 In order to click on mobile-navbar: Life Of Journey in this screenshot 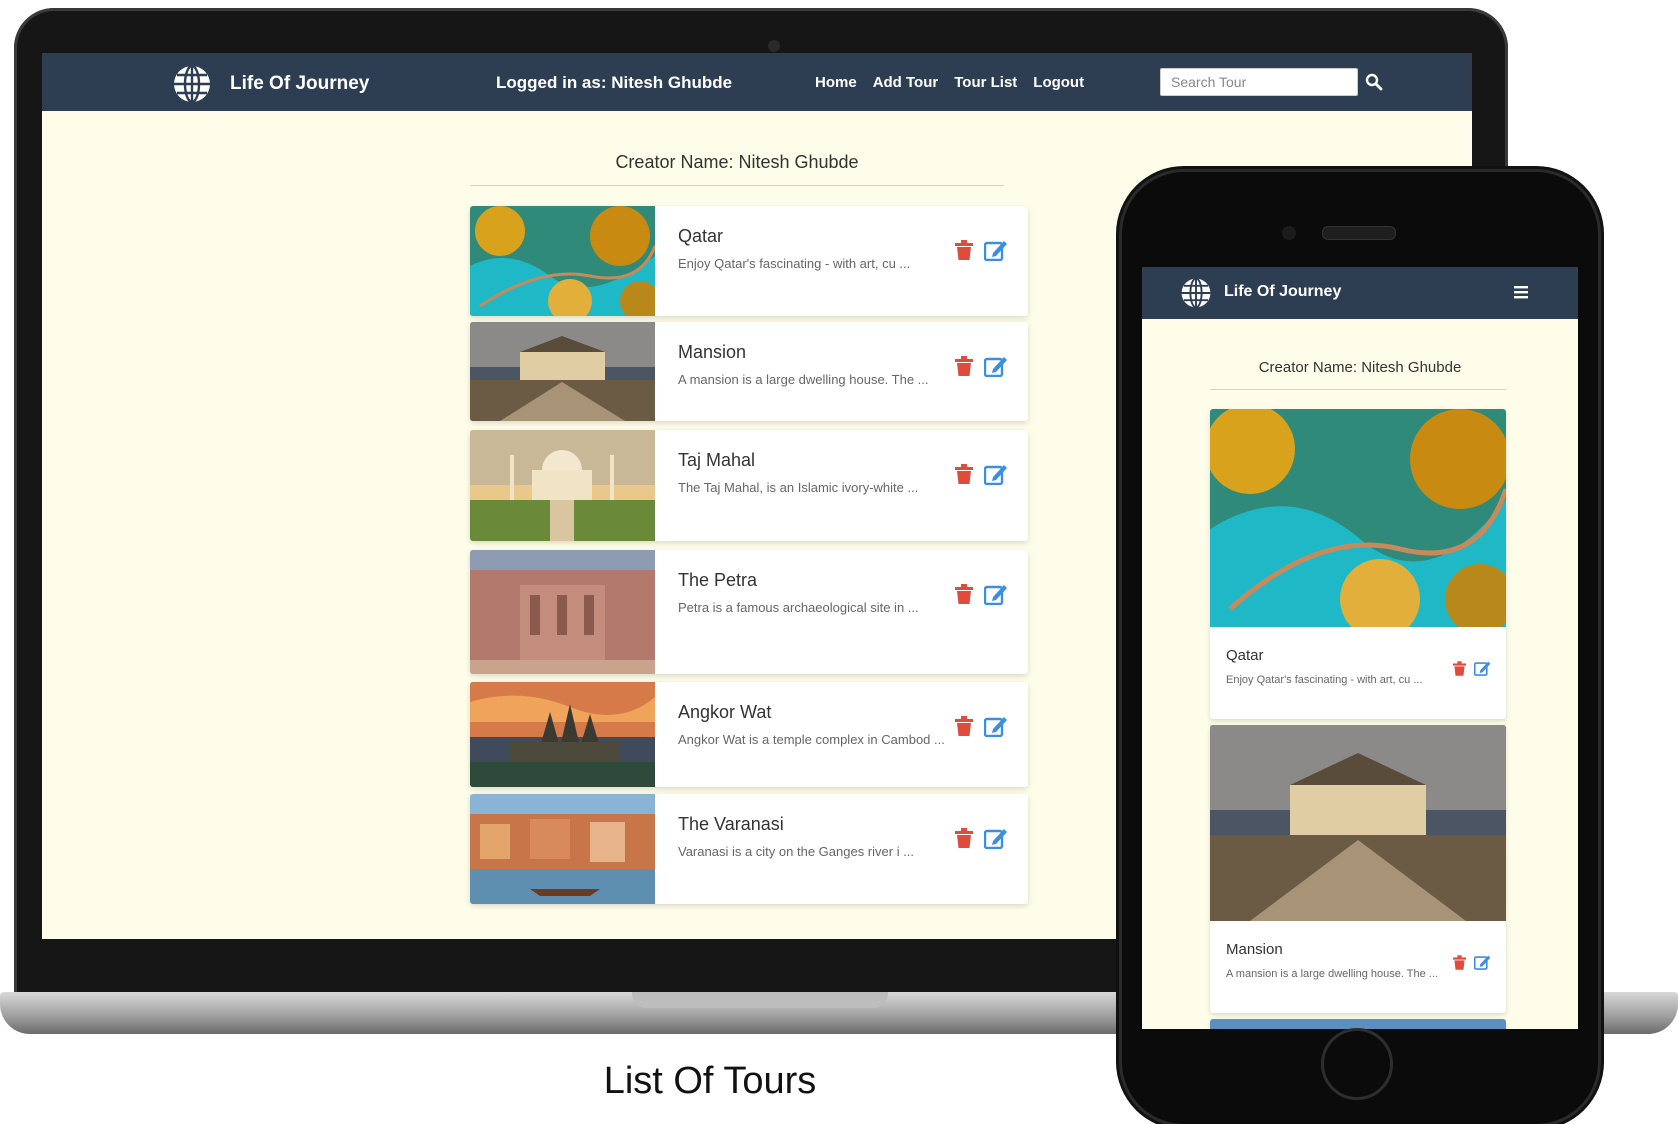, I will do `click(1360, 293)`.